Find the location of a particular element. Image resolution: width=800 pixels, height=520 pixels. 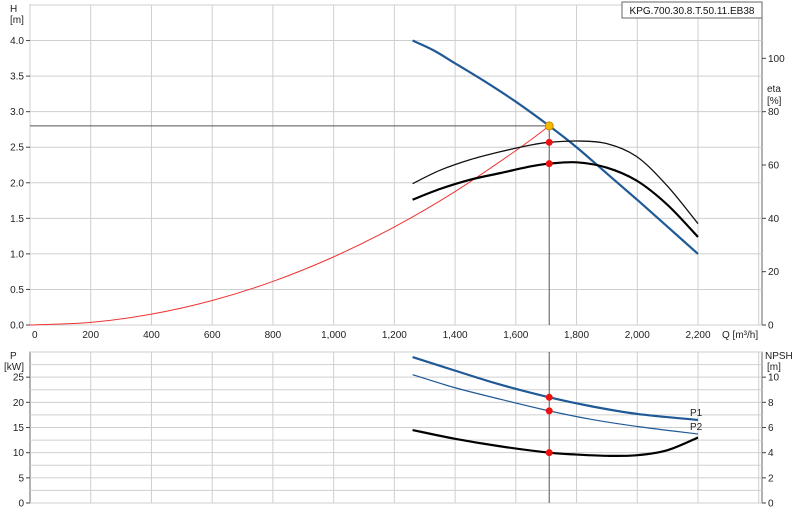

lower-right-tick-label: 6 is located at coordinates (771, 428).